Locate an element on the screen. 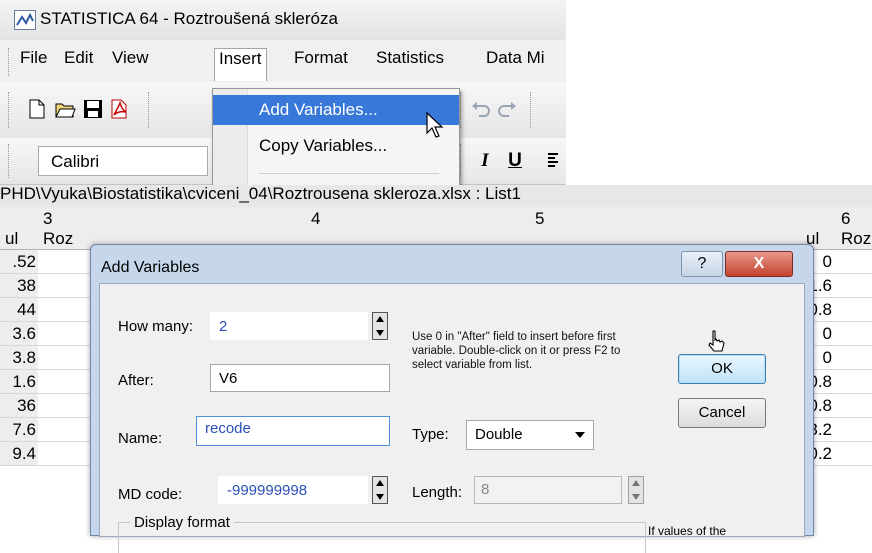 The width and height of the screenshot is (872, 553). menu-insert: Insert is located at coordinates (240, 64).